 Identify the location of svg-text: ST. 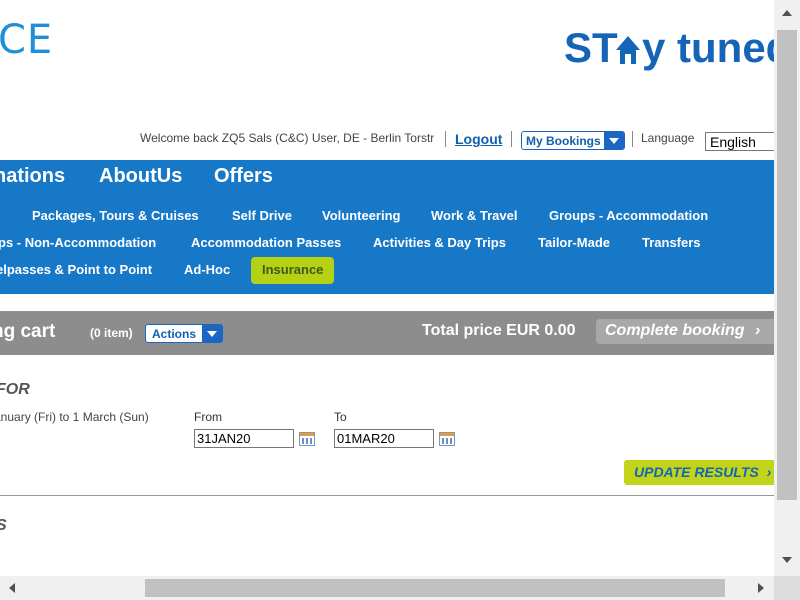
(591, 47).